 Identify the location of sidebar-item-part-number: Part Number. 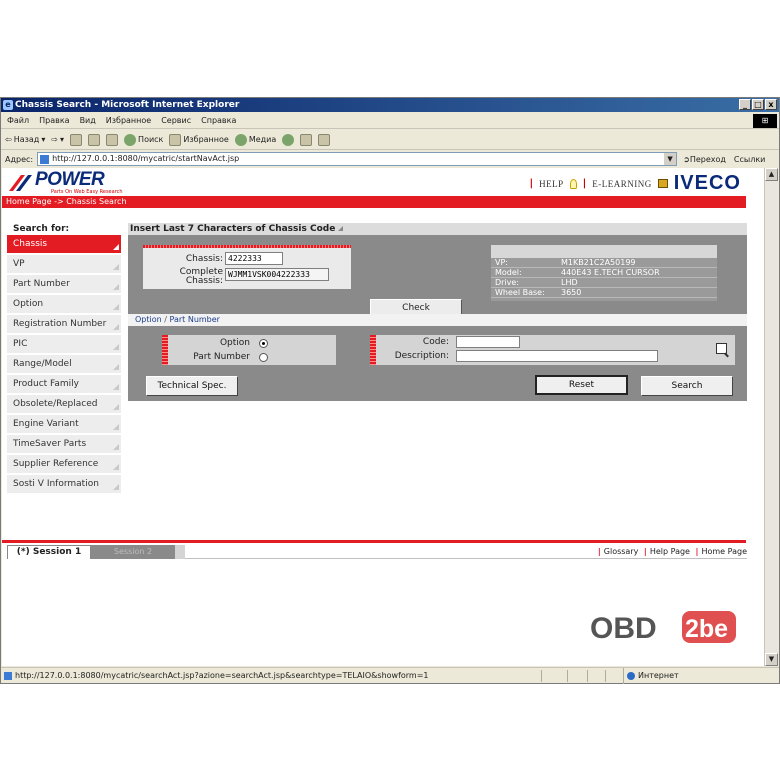
(64, 285).